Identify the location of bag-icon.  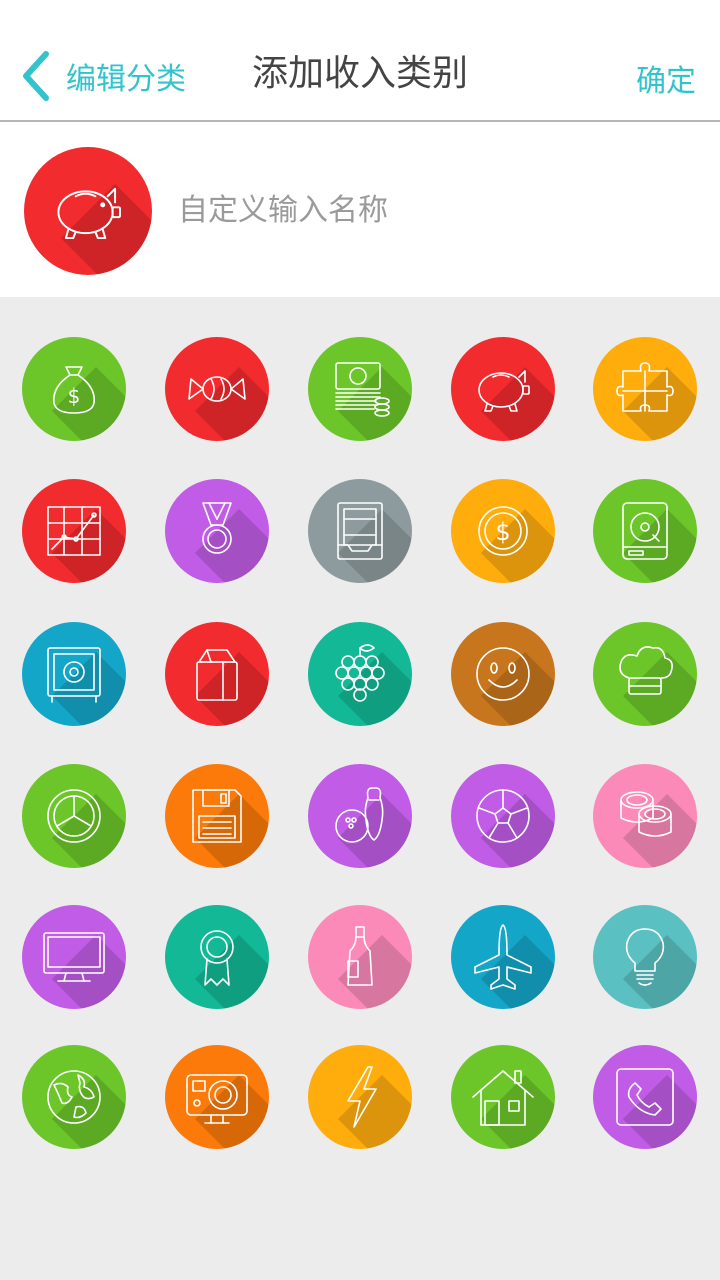
(217, 674).